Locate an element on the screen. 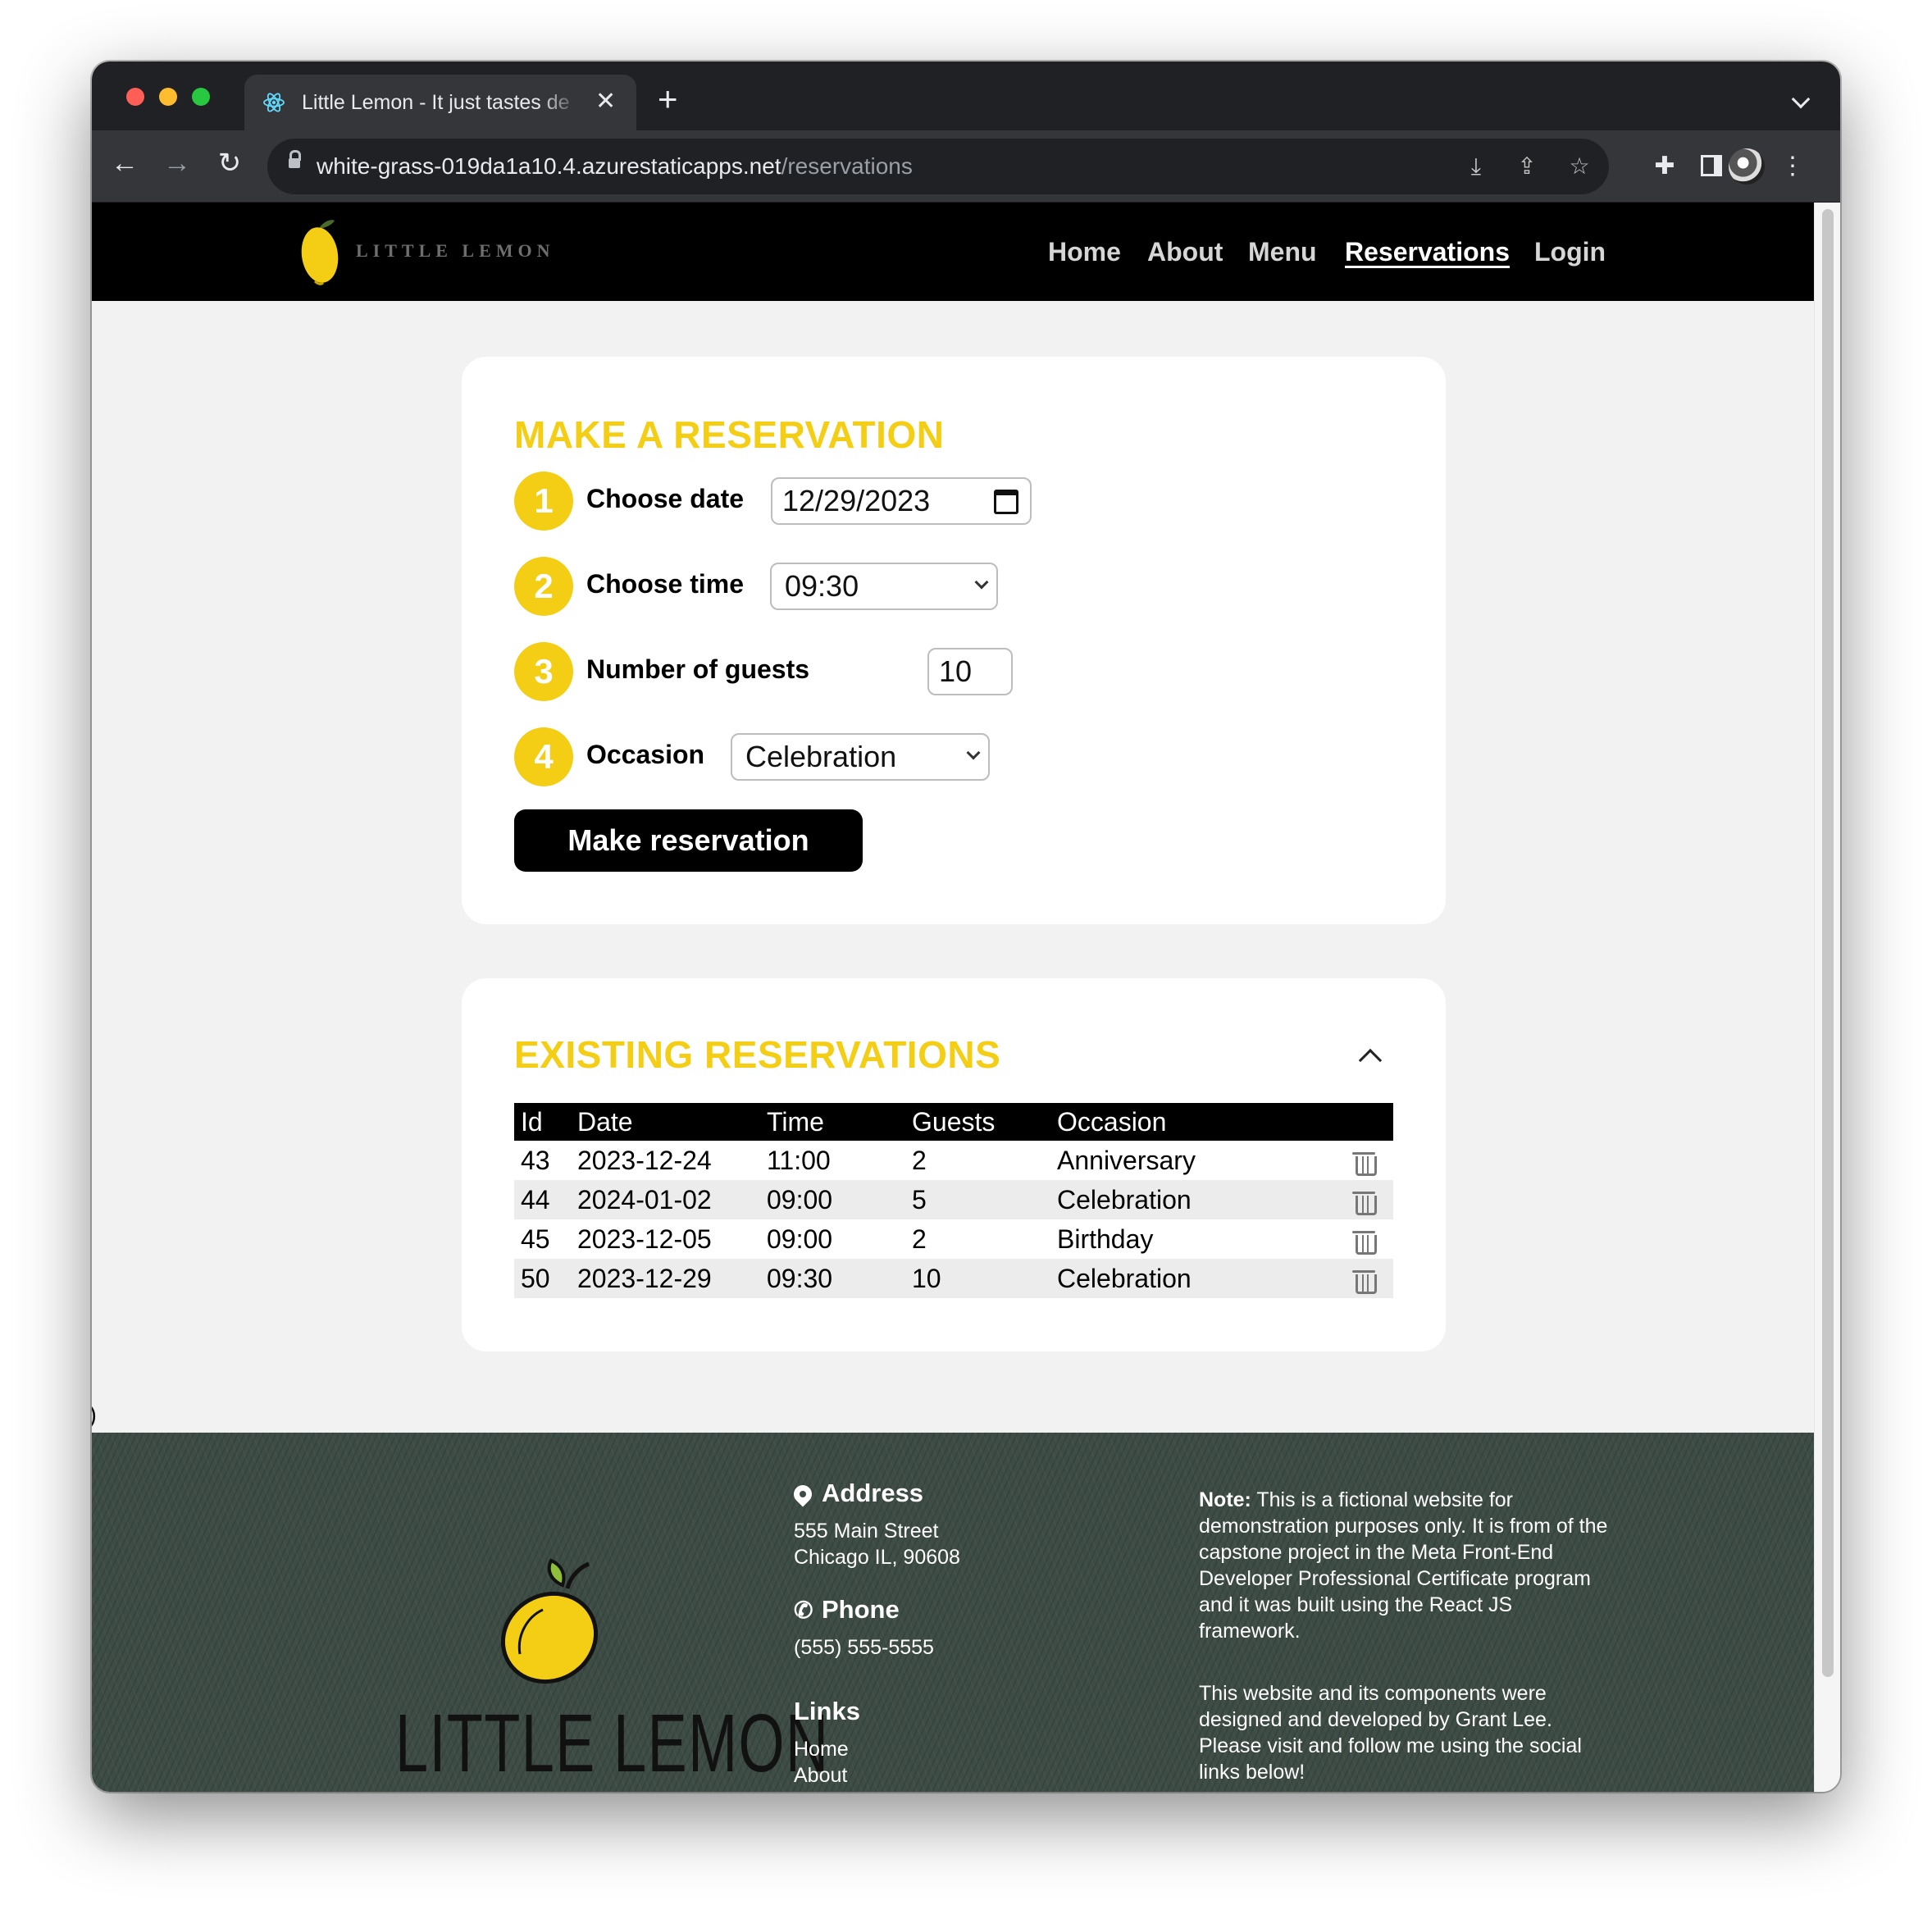 The image size is (1932, 1914). table-row: 43 2023-12-24 11:00 2 Anniversary is located at coordinates (953, 1161).